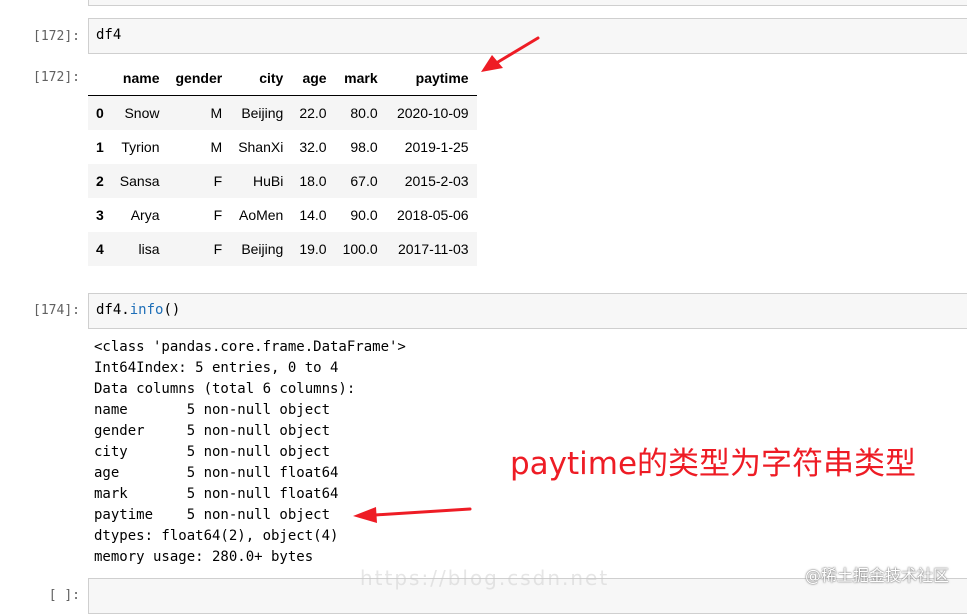 The image size is (967, 614). I want to click on arrow-to-paytime-header-icon, so click(510, 54).